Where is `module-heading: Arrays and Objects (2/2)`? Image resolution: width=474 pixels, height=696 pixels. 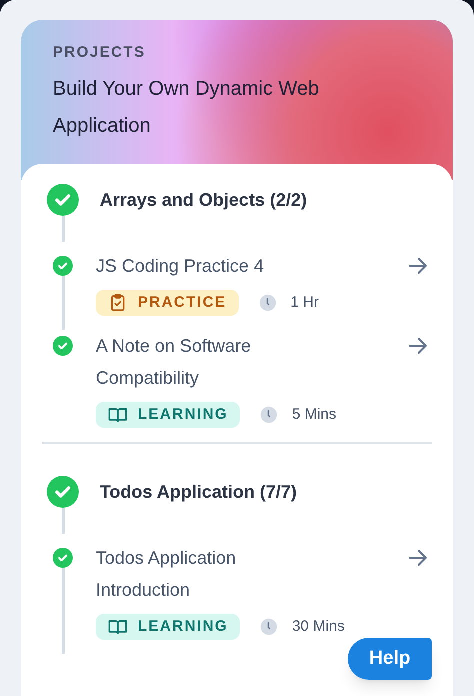 module-heading: Arrays and Objects (2/2) is located at coordinates (204, 200).